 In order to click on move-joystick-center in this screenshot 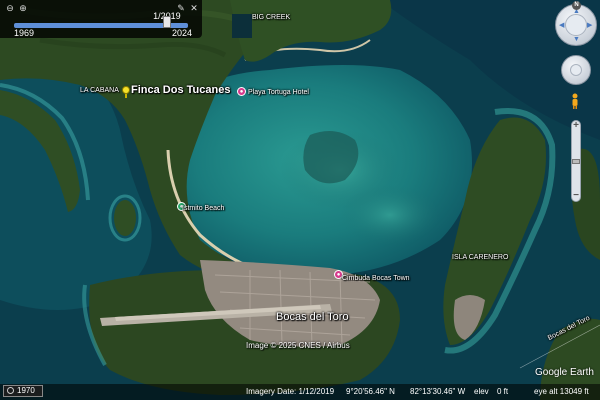, I will do `click(576, 70)`.